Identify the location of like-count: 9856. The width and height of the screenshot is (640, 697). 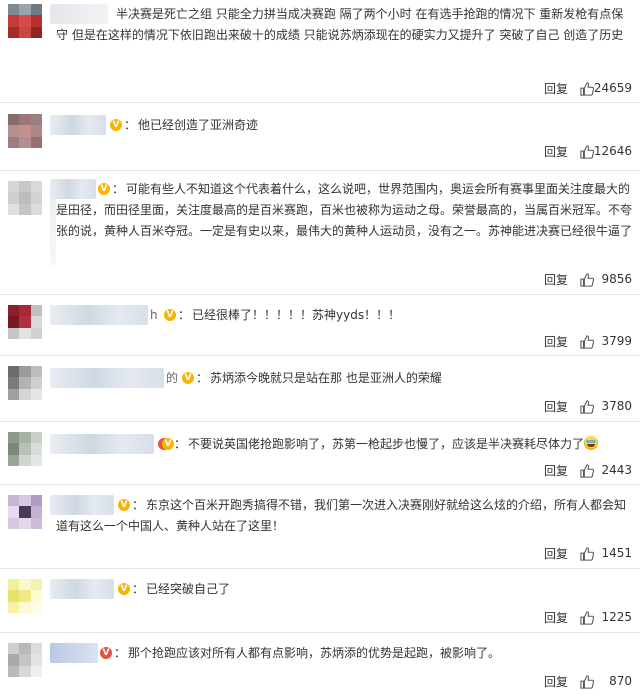
(616, 279).